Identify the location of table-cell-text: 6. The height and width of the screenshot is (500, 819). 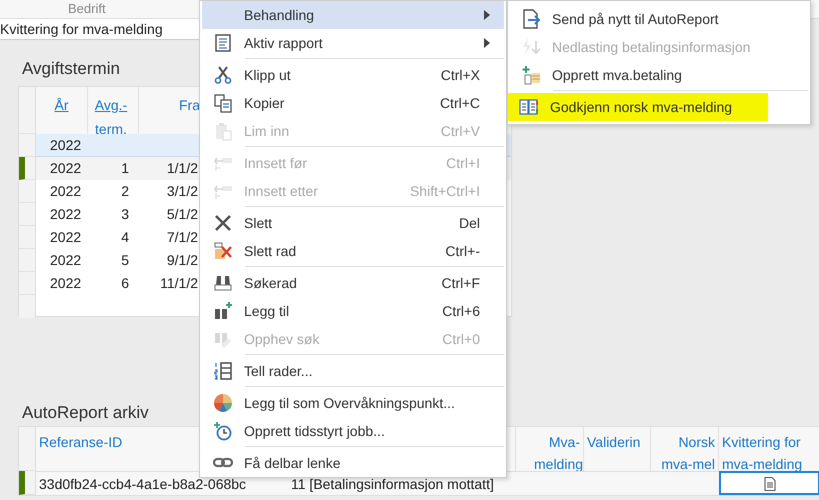
(125, 283).